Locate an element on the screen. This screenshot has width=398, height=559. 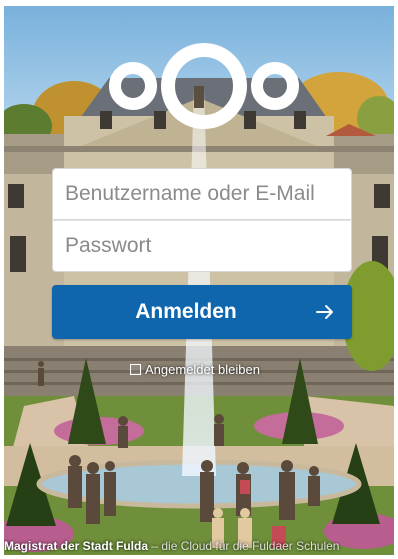
password-input is located at coordinates (202, 246).